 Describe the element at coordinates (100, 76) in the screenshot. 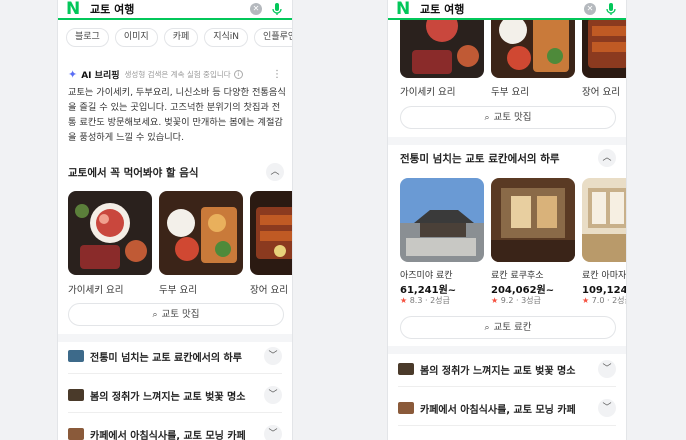

I see `ai-briefing-title: AI 브리핑` at that location.